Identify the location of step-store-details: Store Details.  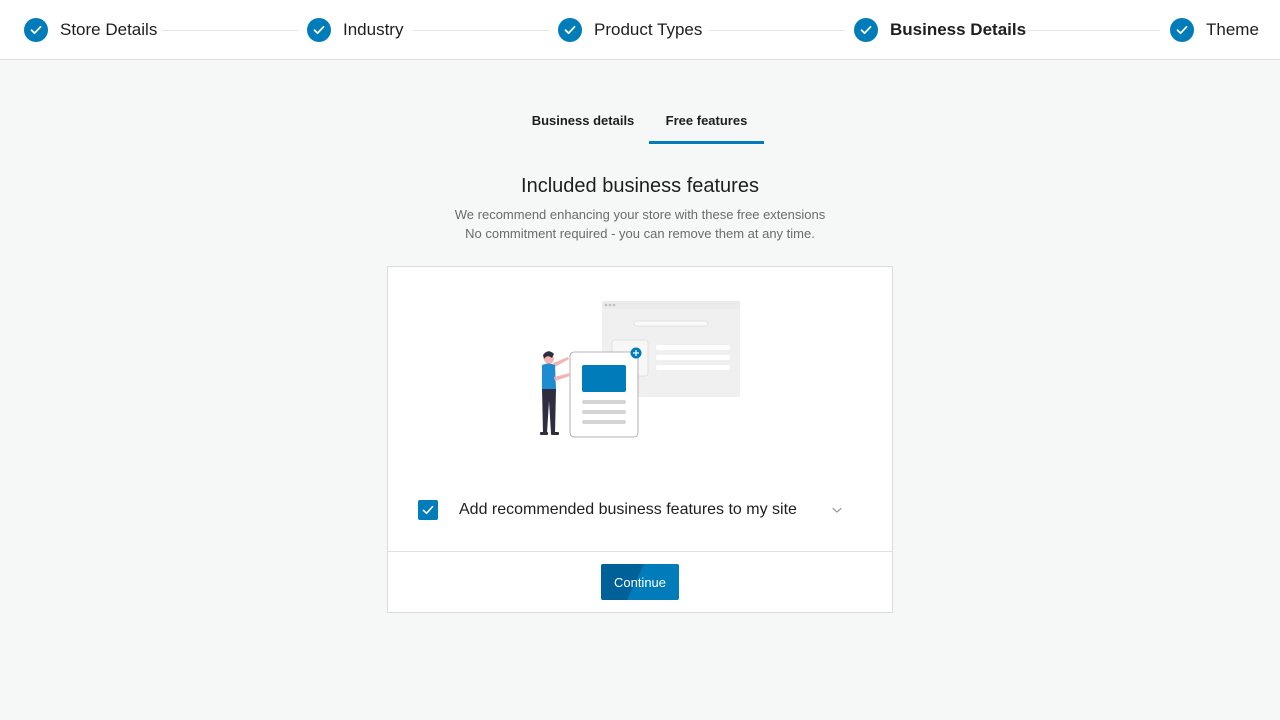
(90, 30).